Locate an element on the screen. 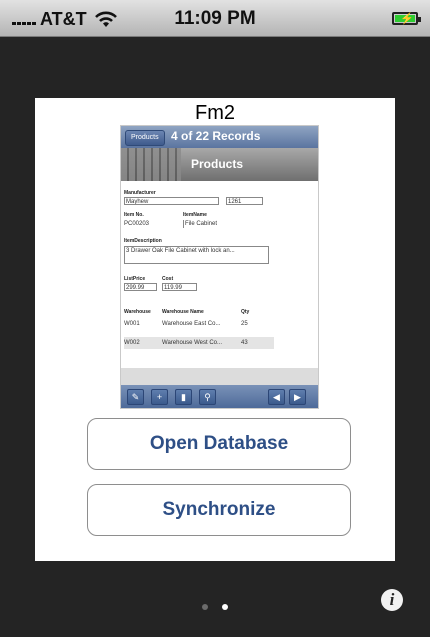 This screenshot has height=637, width=430. thumbnail-toolbar: ✎ + ▮ ⚲ ◀ ▶ is located at coordinates (219, 396).